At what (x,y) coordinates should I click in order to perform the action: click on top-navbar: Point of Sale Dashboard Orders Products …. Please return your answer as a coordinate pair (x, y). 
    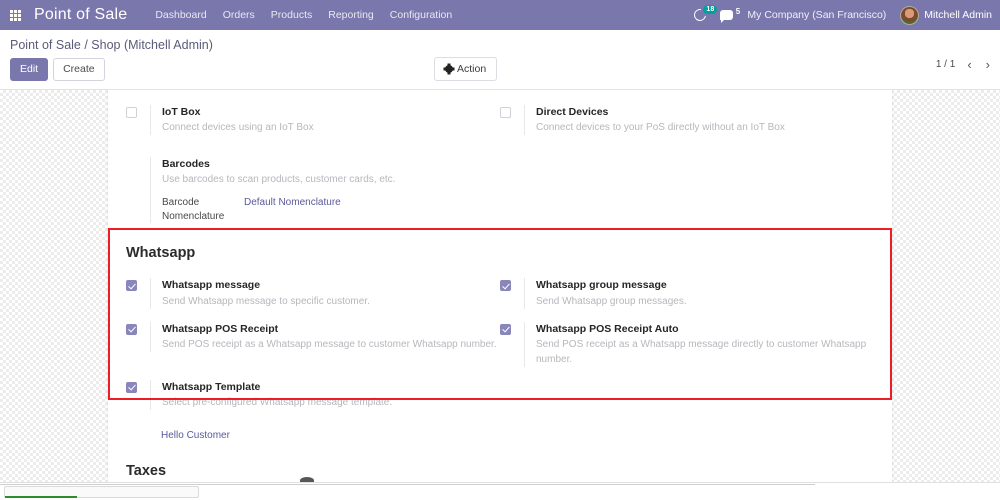
    Looking at the image, I should click on (500, 15).